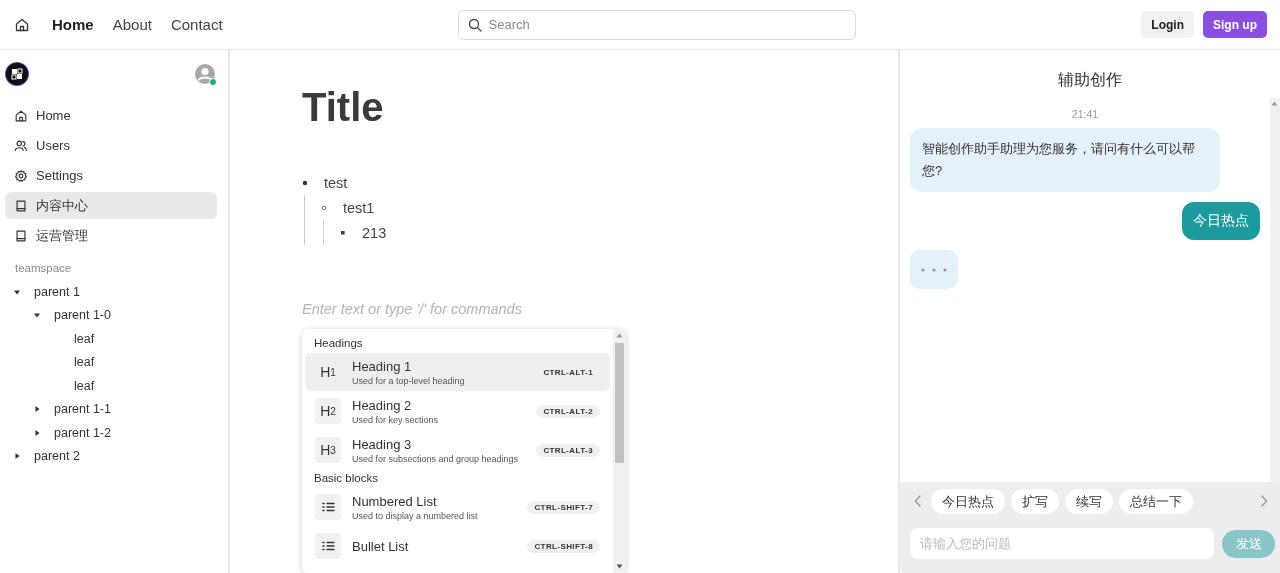  Describe the element at coordinates (21, 175) in the screenshot. I see `settings-icon` at that location.